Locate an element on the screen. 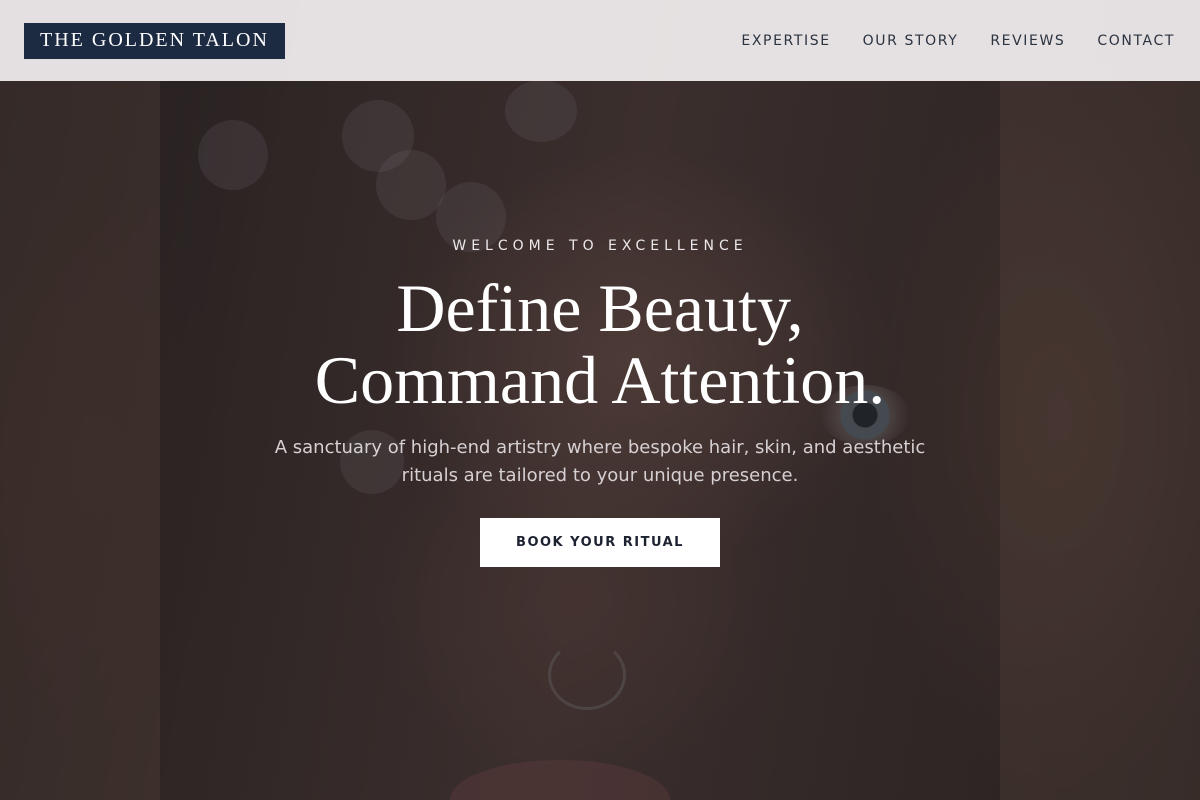 The image size is (1200, 800). brand-logo: THE GOLDEN TALON is located at coordinates (154, 40).